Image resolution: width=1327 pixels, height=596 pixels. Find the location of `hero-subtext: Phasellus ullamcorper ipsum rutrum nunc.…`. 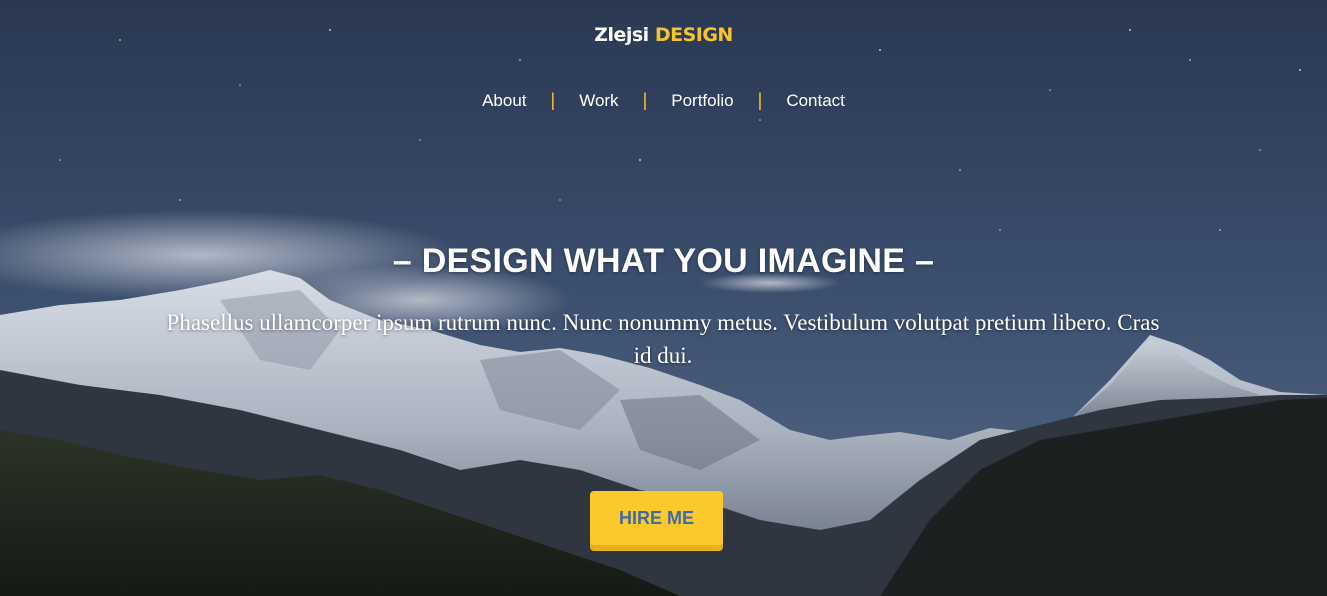

hero-subtext: Phasellus ullamcorper ipsum rutrum nunc.… is located at coordinates (663, 339).